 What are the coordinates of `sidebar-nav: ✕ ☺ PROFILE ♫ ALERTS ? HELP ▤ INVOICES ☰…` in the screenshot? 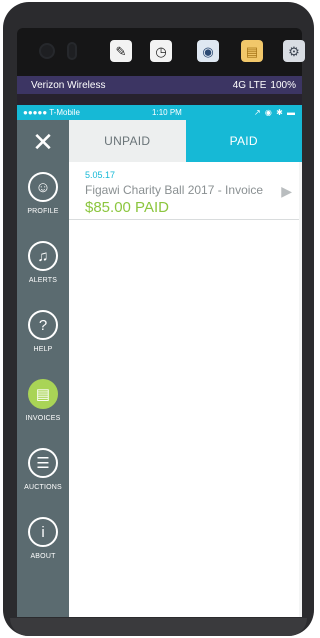 It's located at (43, 368).